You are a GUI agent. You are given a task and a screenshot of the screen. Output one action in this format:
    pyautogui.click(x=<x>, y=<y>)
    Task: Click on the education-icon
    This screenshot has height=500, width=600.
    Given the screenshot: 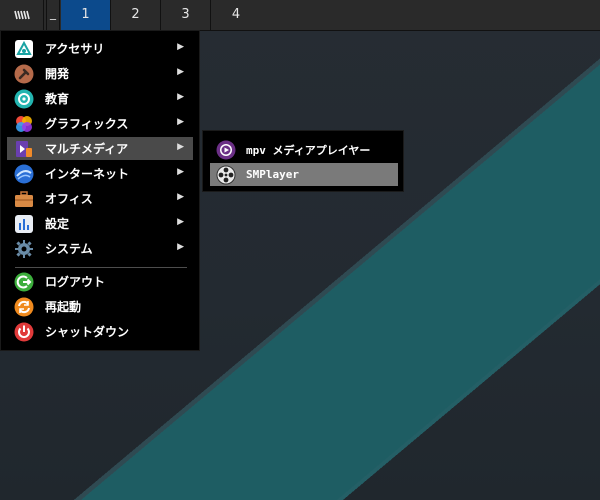 What is the action you would take?
    pyautogui.click(x=24, y=99)
    